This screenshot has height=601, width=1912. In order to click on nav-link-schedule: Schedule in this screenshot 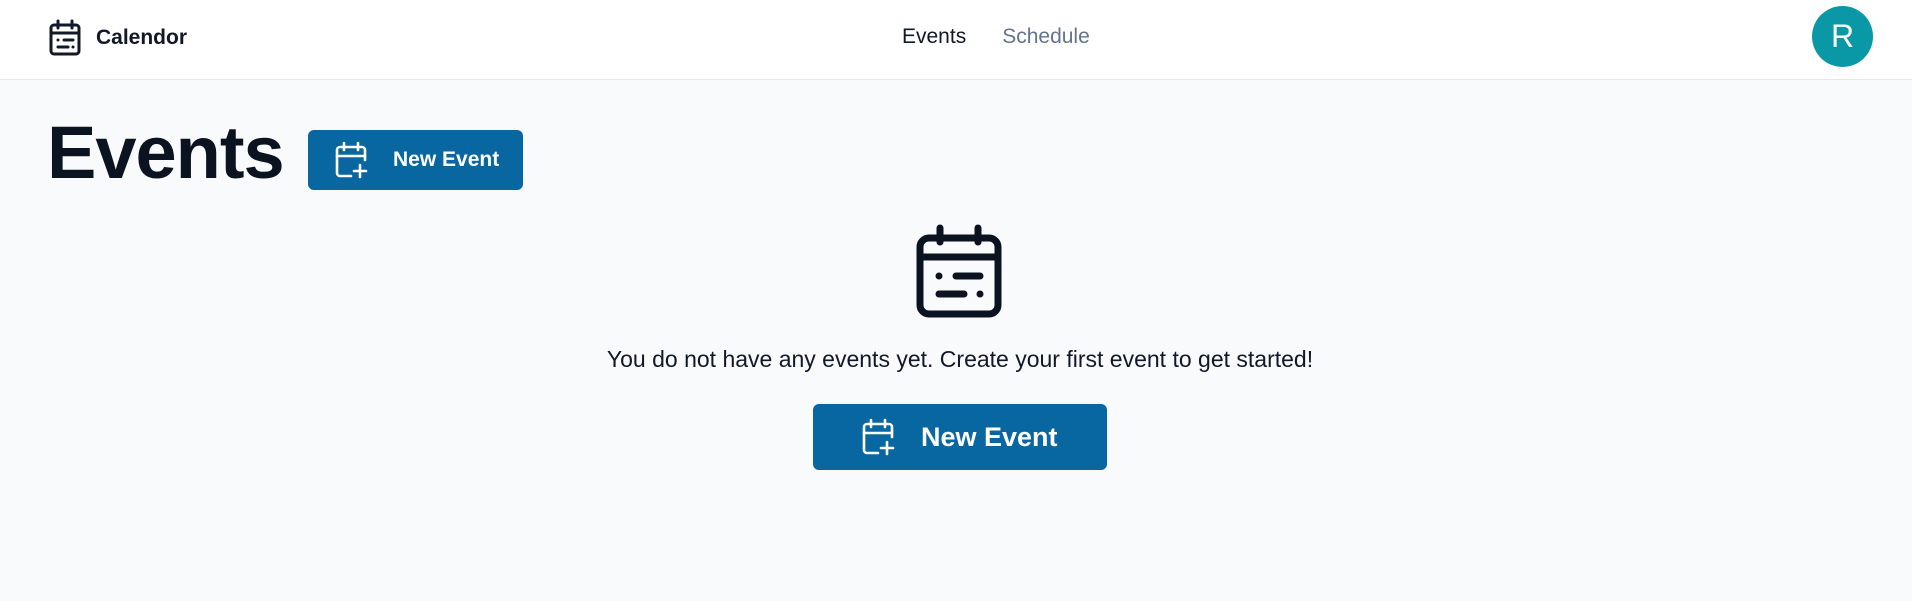, I will do `click(1046, 37)`.